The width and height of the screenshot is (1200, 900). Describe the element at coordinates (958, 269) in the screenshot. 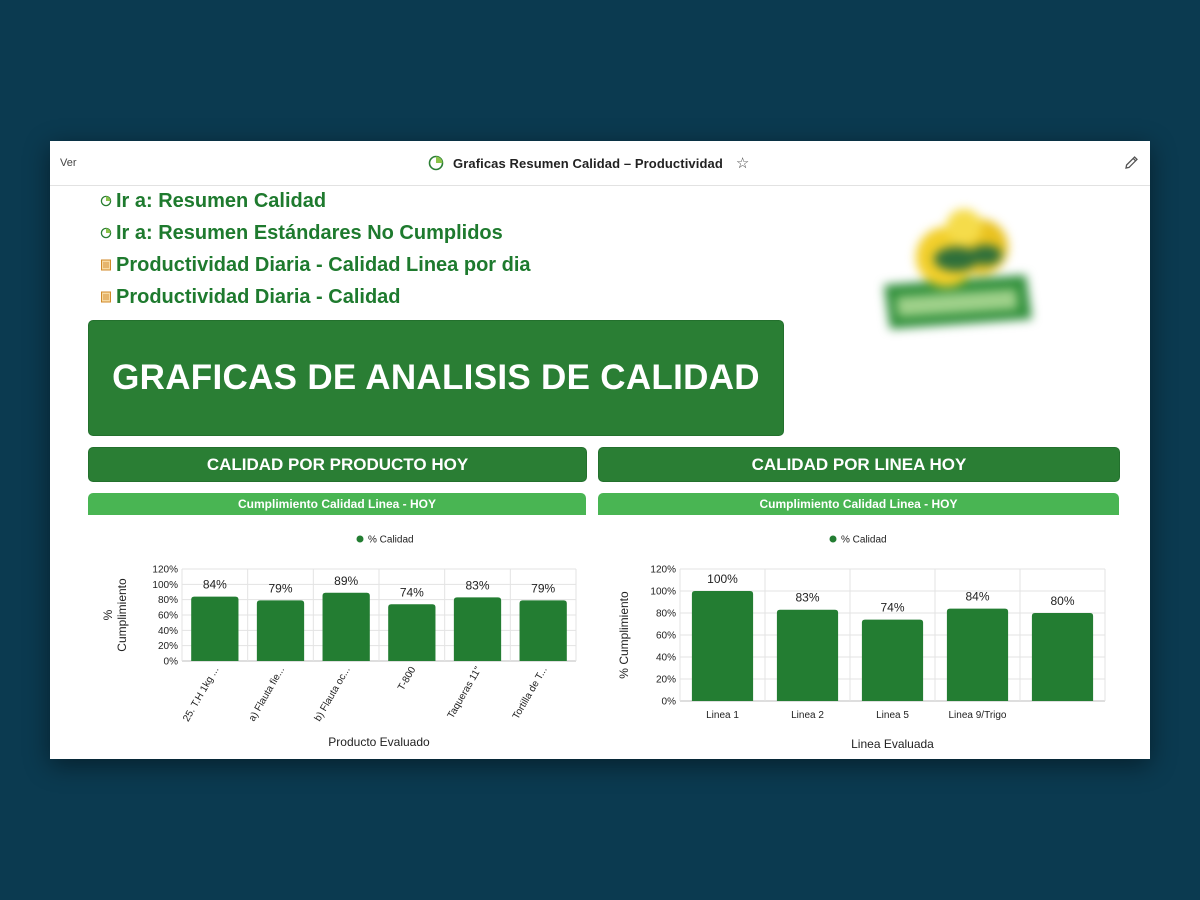

I see `company-logo` at that location.